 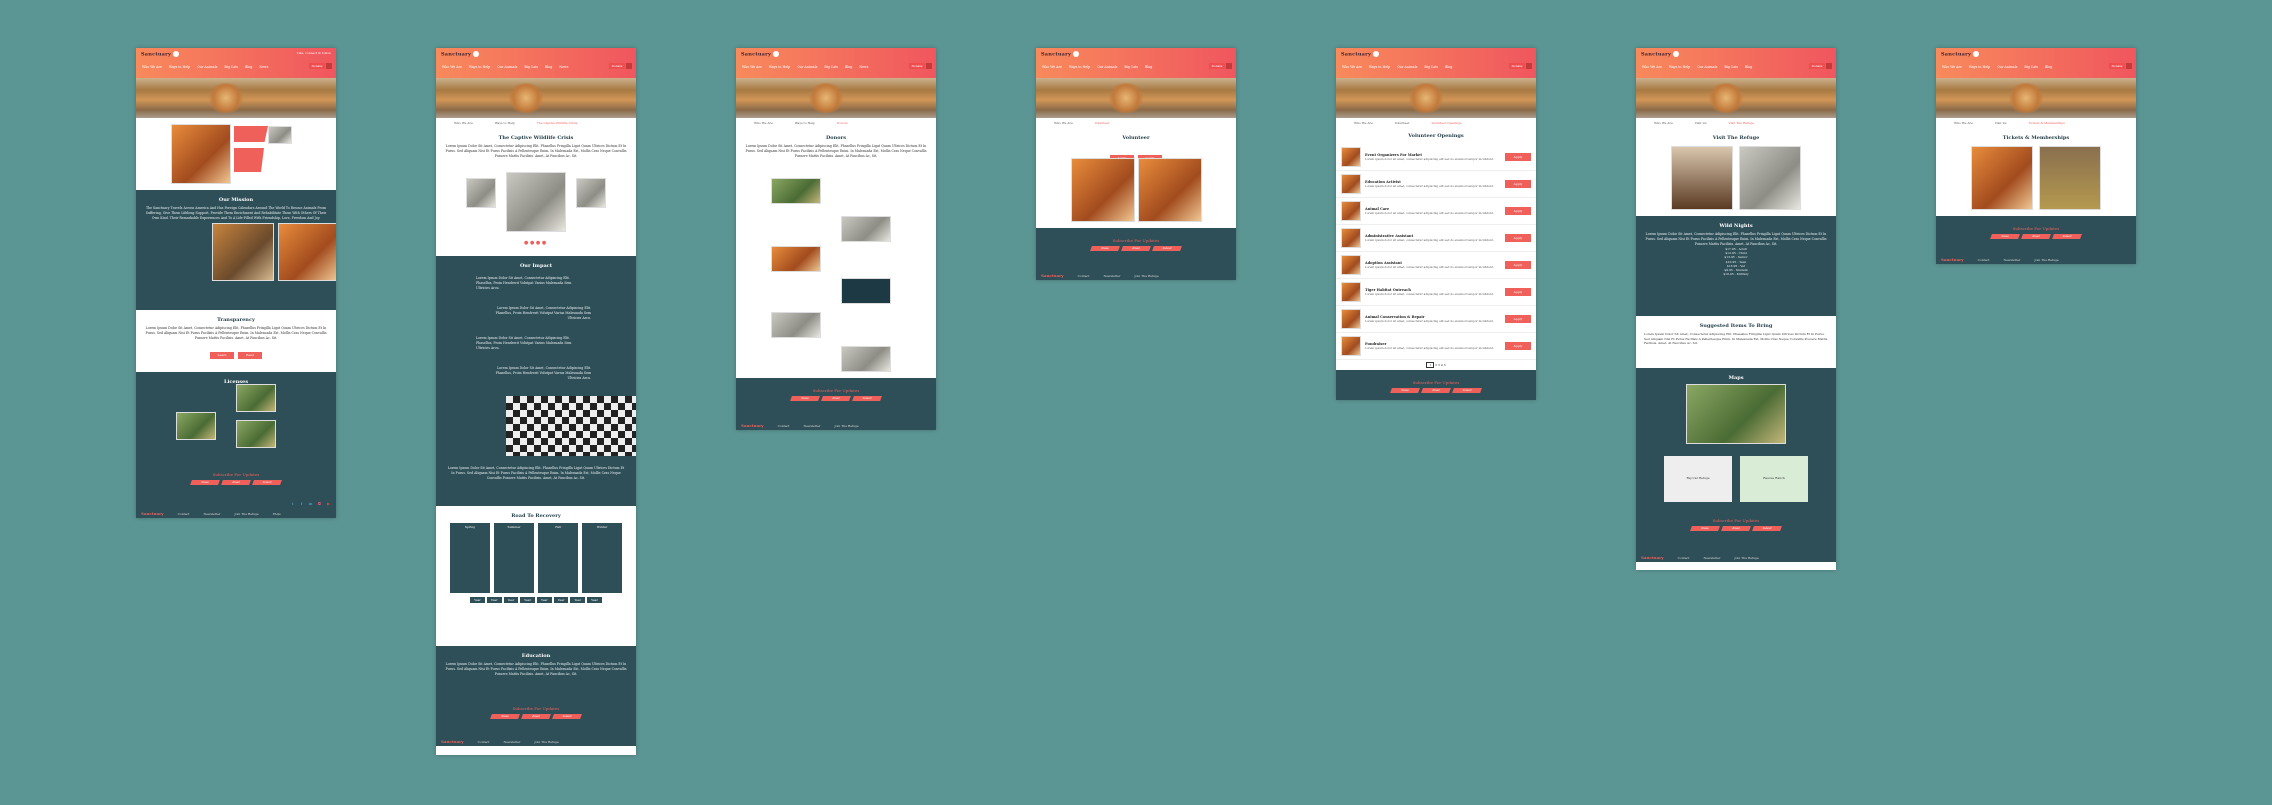 I want to click on page-link: 4, so click(x=1442, y=365).